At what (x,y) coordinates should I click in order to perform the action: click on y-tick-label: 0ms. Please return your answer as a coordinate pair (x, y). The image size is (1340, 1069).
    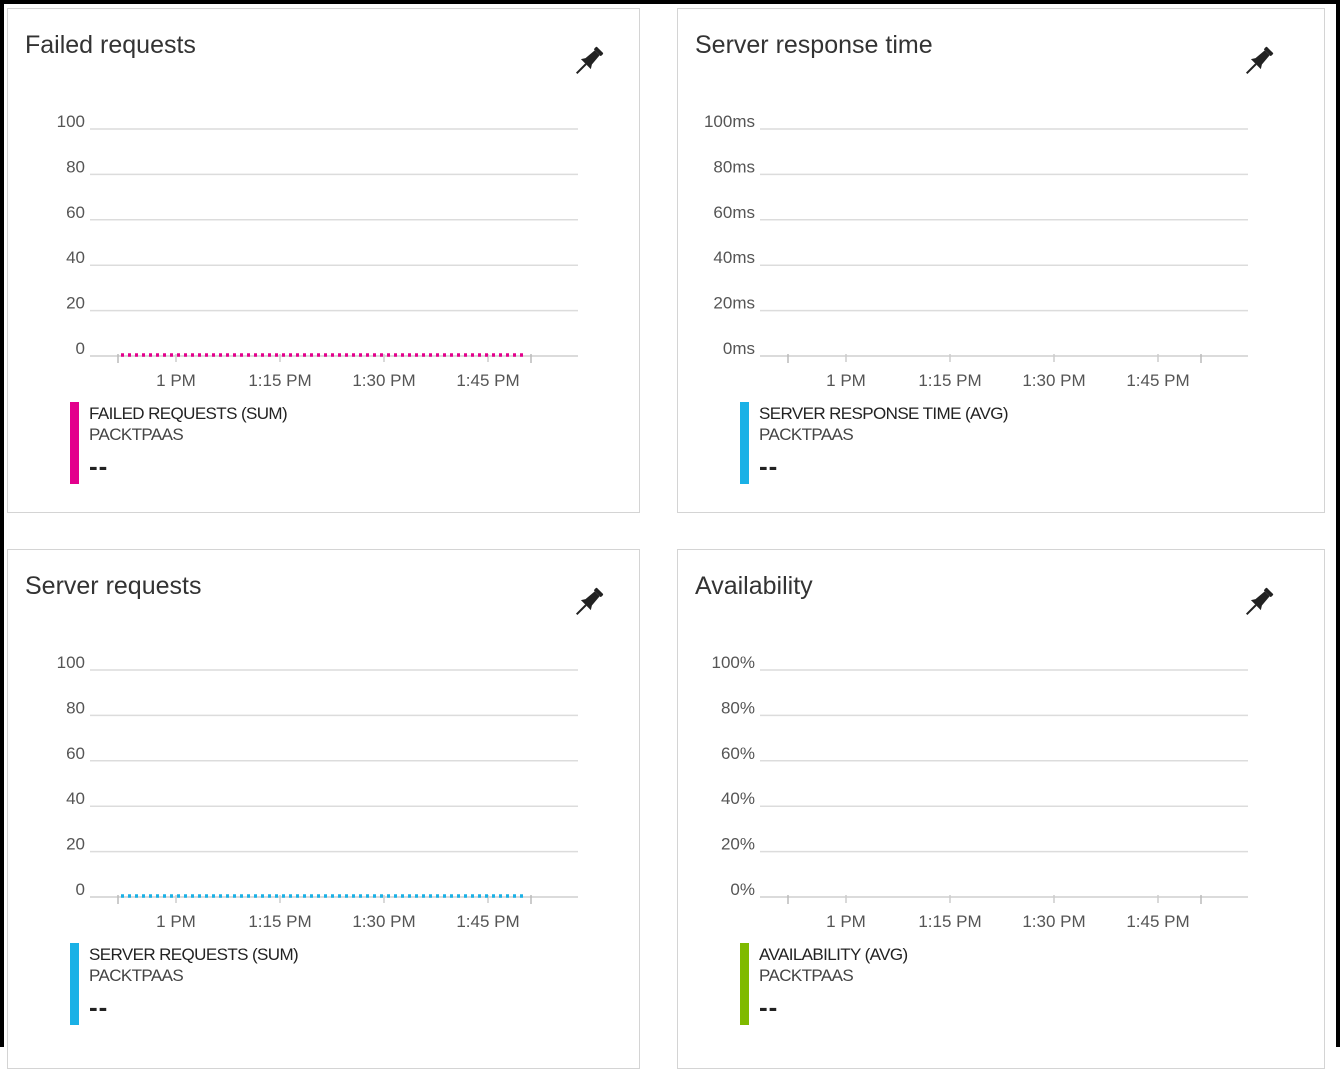
    Looking at the image, I should click on (739, 348).